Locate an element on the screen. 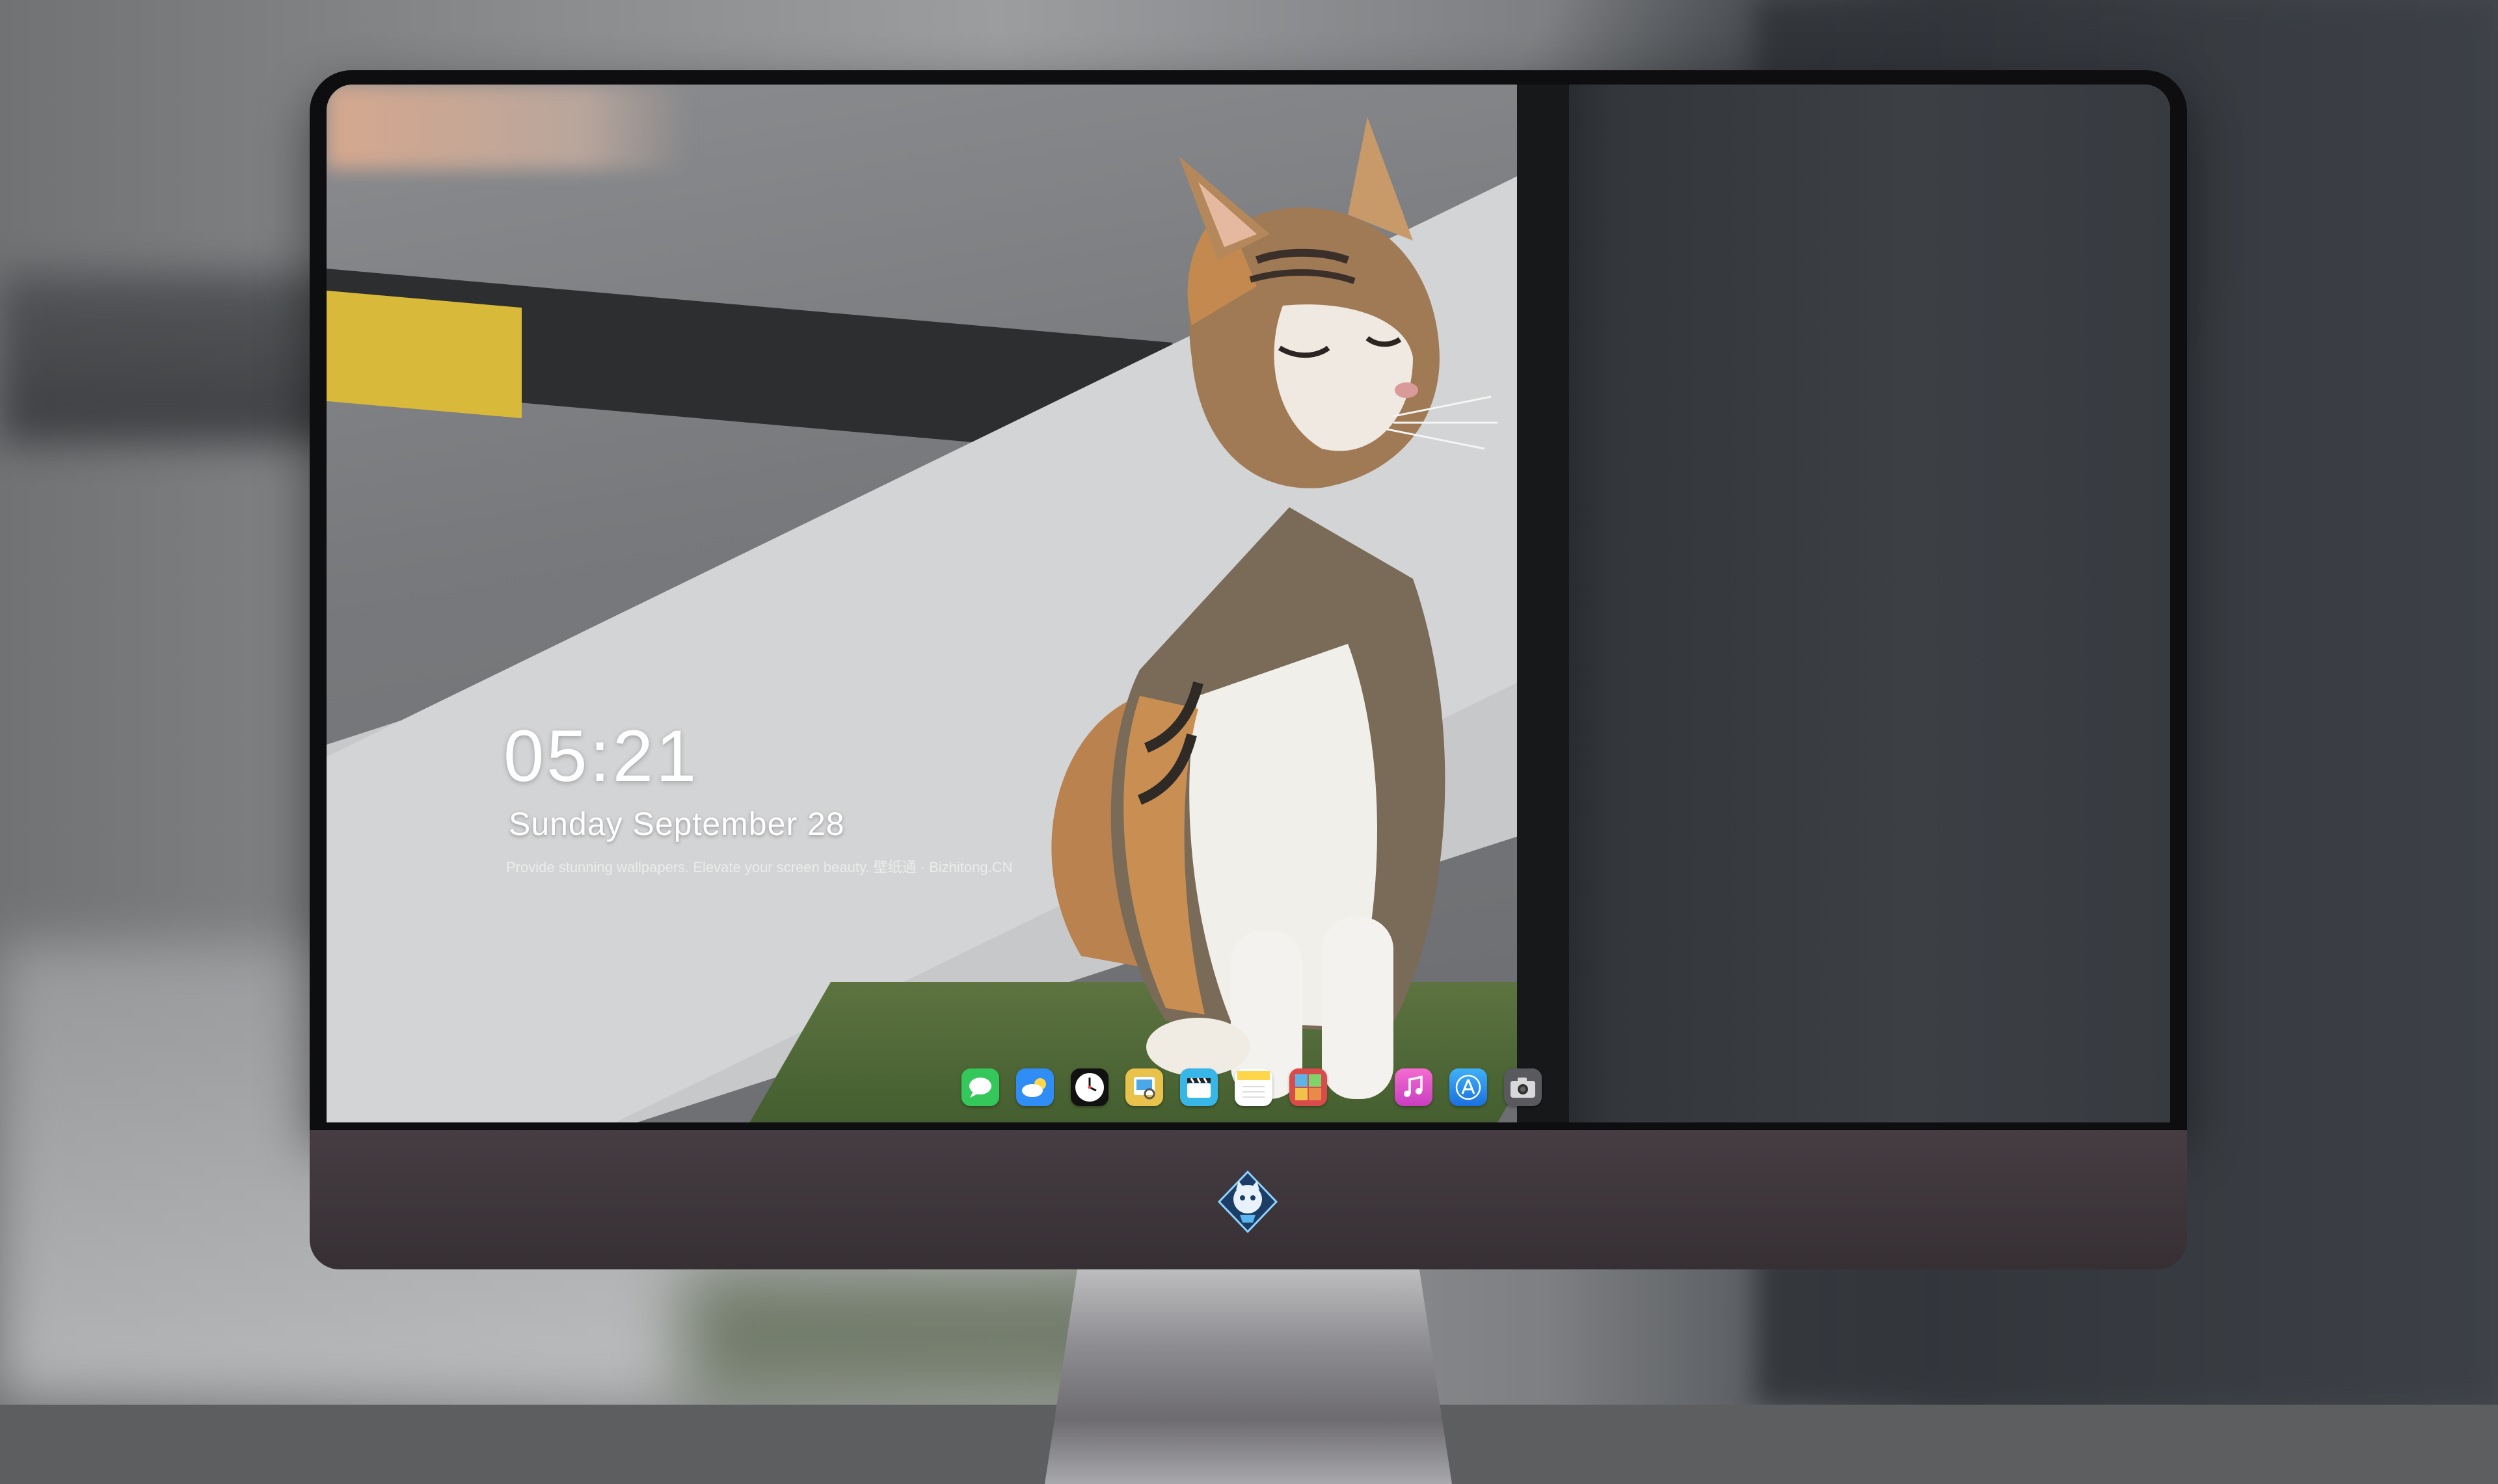 The width and height of the screenshot is (2498, 1484). weather-icon is located at coordinates (1035, 1087).